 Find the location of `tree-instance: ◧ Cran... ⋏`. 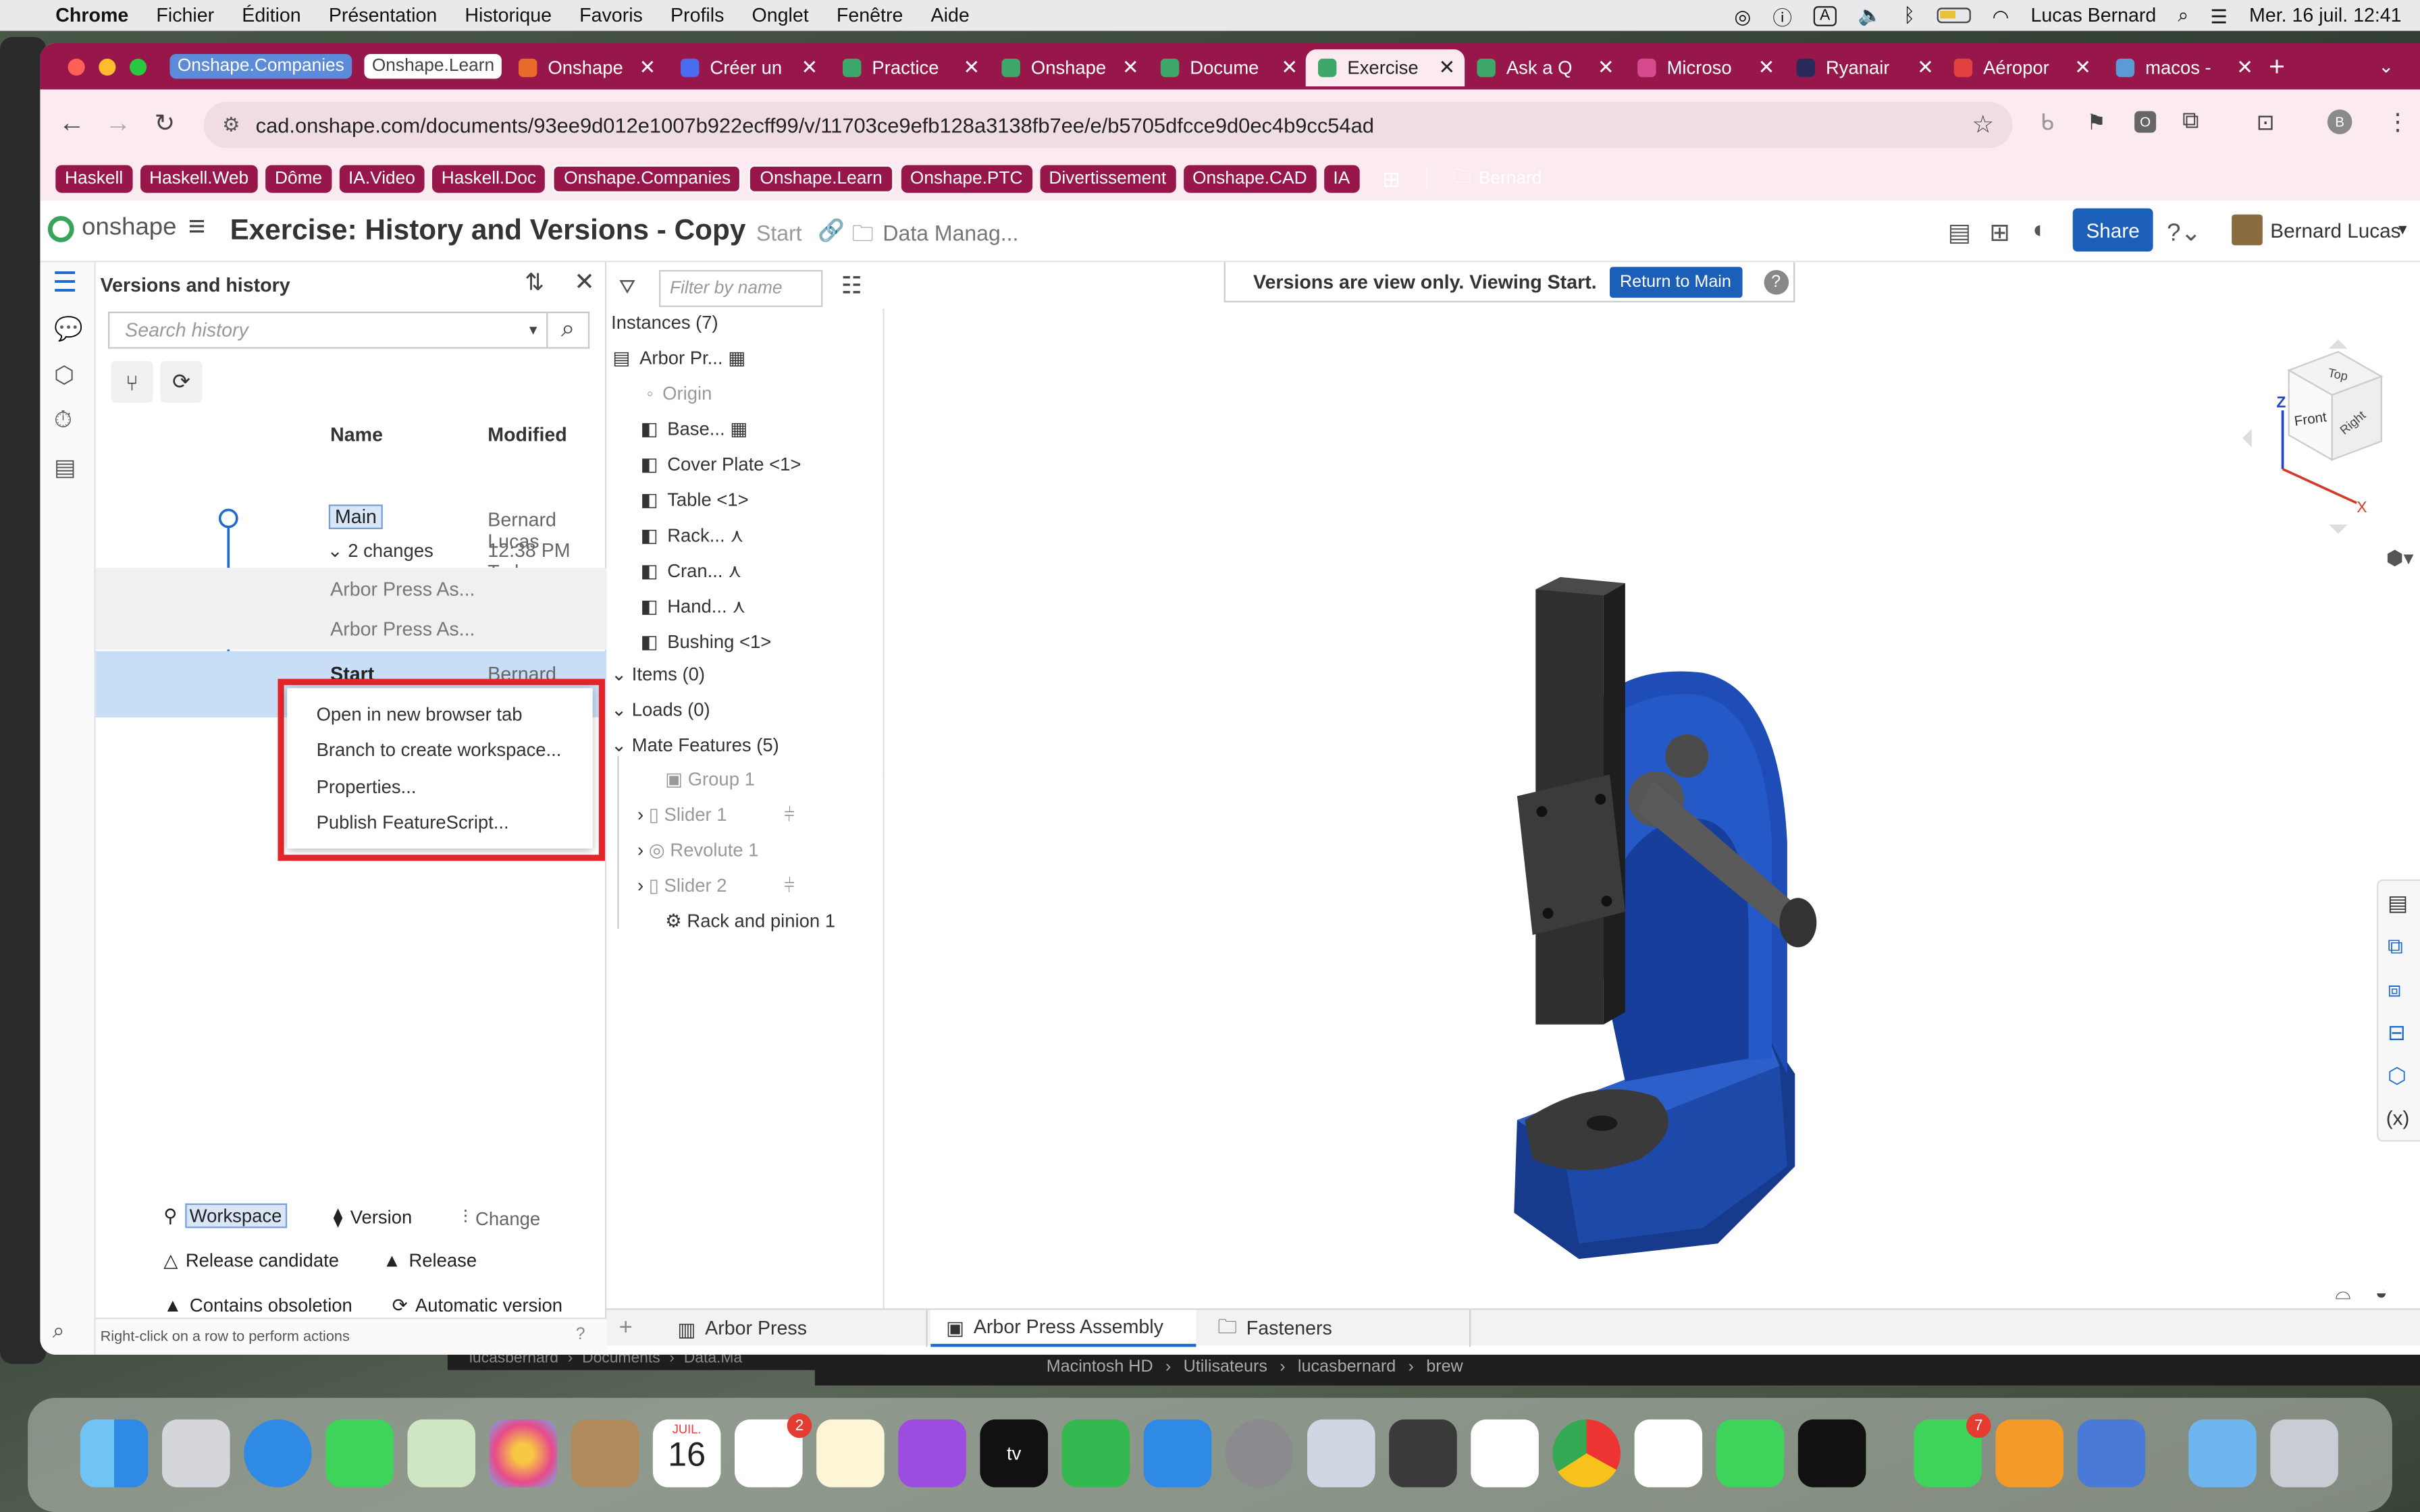

tree-instance: ◧ Cran... ⋏ is located at coordinates (691, 571).